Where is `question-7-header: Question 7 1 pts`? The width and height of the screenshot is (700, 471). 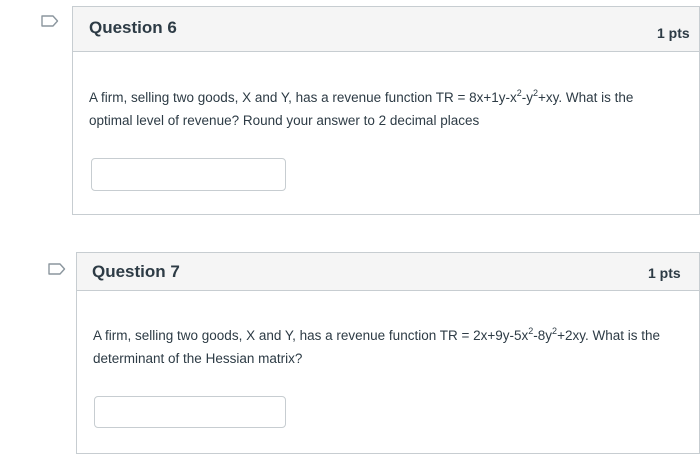 question-7-header: Question 7 1 pts is located at coordinates (388, 272).